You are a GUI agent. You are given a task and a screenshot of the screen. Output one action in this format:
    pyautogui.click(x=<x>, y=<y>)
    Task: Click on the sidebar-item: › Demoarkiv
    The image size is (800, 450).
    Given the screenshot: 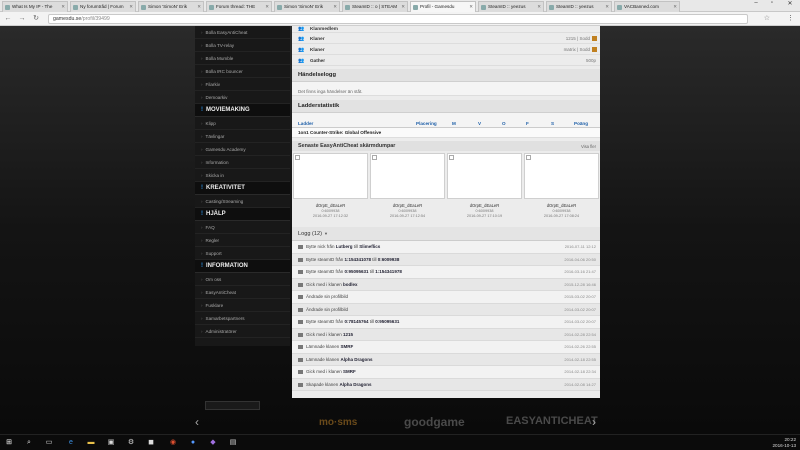 What is the action you would take?
    pyautogui.click(x=242, y=97)
    